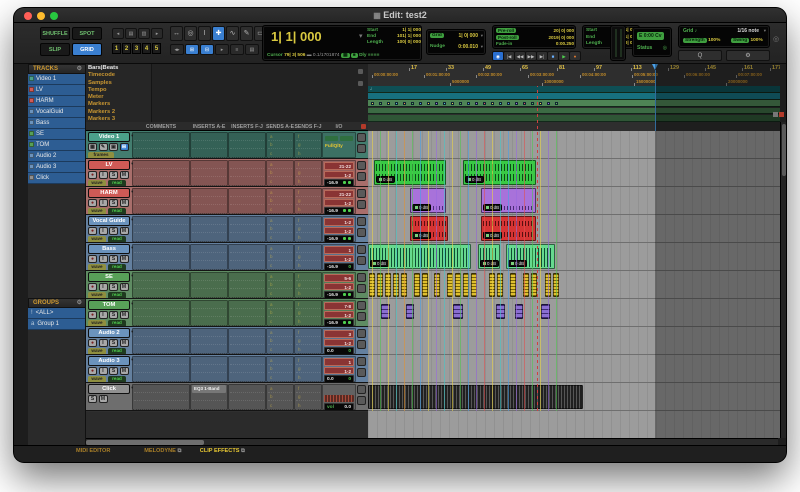 This screenshot has width=800, height=492. I want to click on markers-ruler, so click(574, 103).